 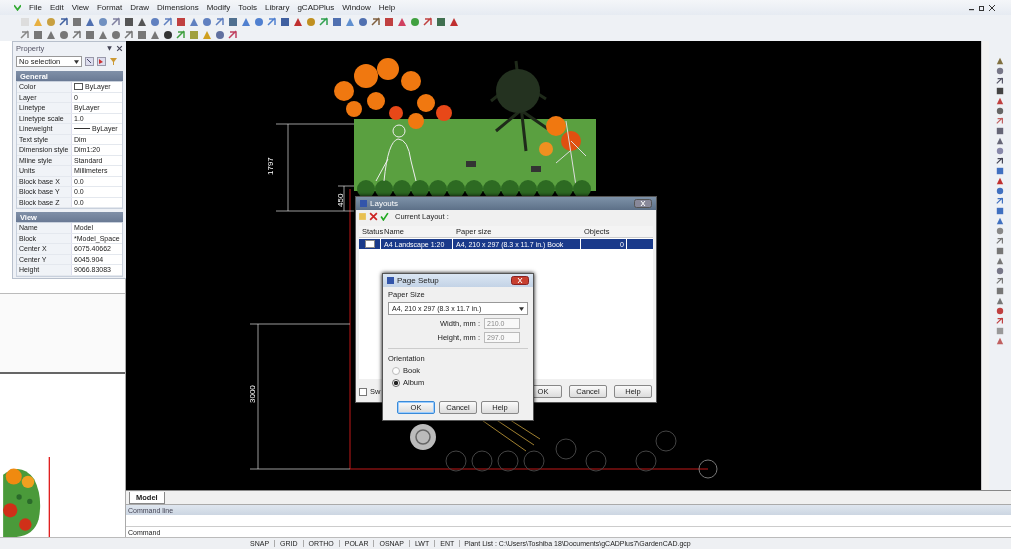 I want to click on pin-icon, so click(x=109, y=48).